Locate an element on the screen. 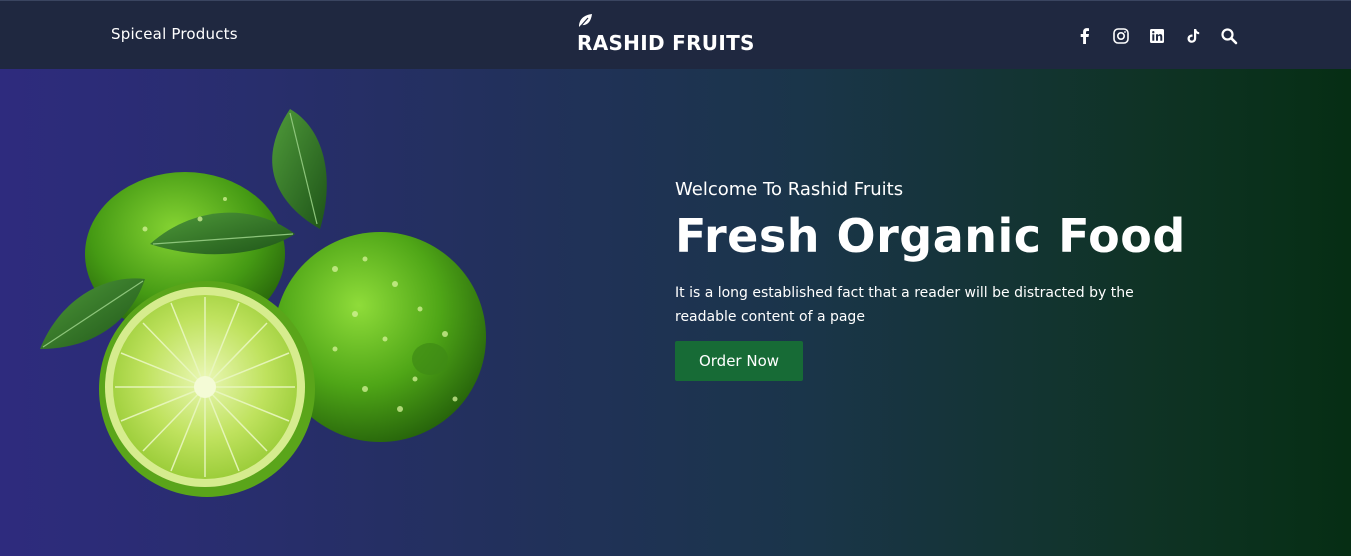 The width and height of the screenshot is (1351, 556). linkedin-icon is located at coordinates (1157, 36).